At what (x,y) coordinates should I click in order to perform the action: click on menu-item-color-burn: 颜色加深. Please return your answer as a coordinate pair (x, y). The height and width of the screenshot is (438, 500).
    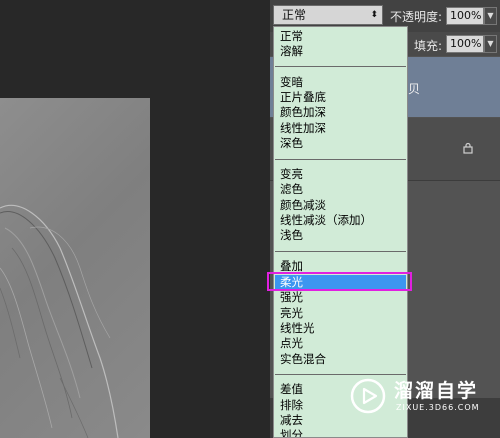
    Looking at the image, I should click on (340, 112).